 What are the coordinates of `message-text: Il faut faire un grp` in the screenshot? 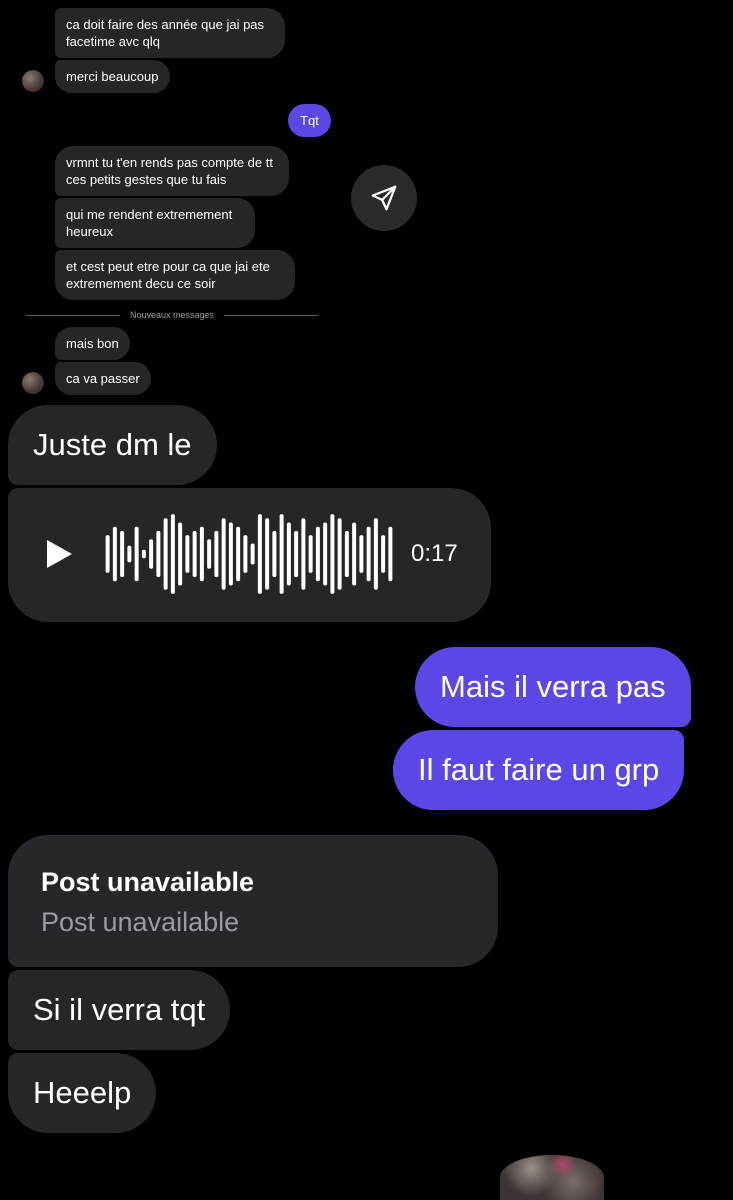 It's located at (539, 769).